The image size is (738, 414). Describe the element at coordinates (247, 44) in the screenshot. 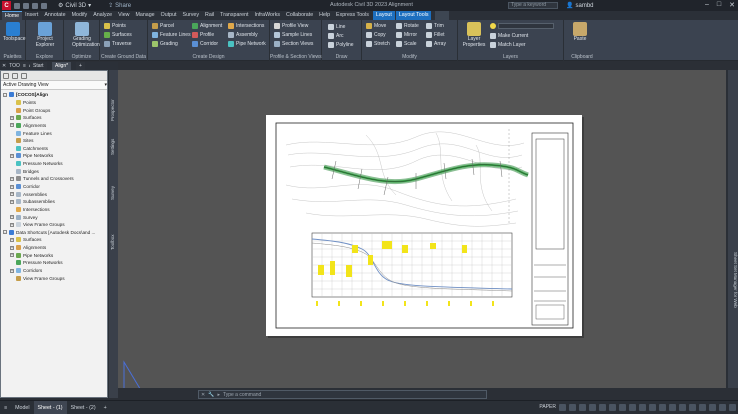

I see `pipe-network-button: Pipe Network` at that location.